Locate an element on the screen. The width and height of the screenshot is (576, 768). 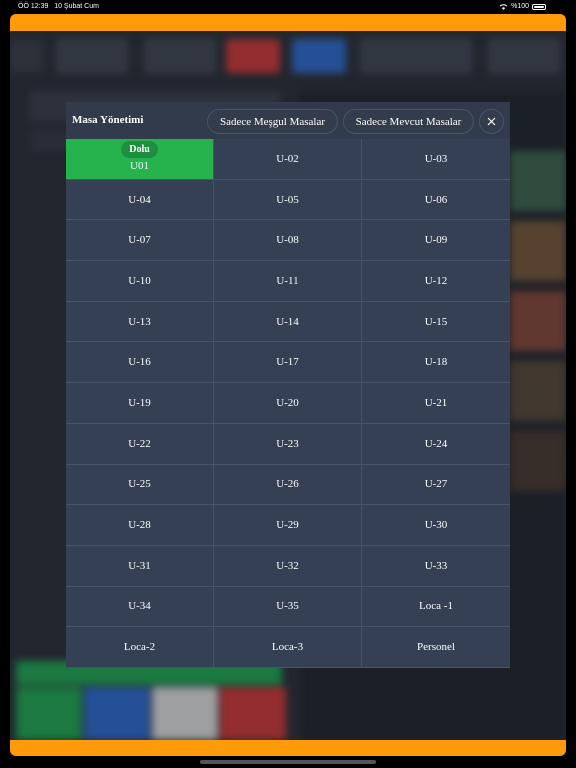
table-label: U-30 is located at coordinates (436, 525).